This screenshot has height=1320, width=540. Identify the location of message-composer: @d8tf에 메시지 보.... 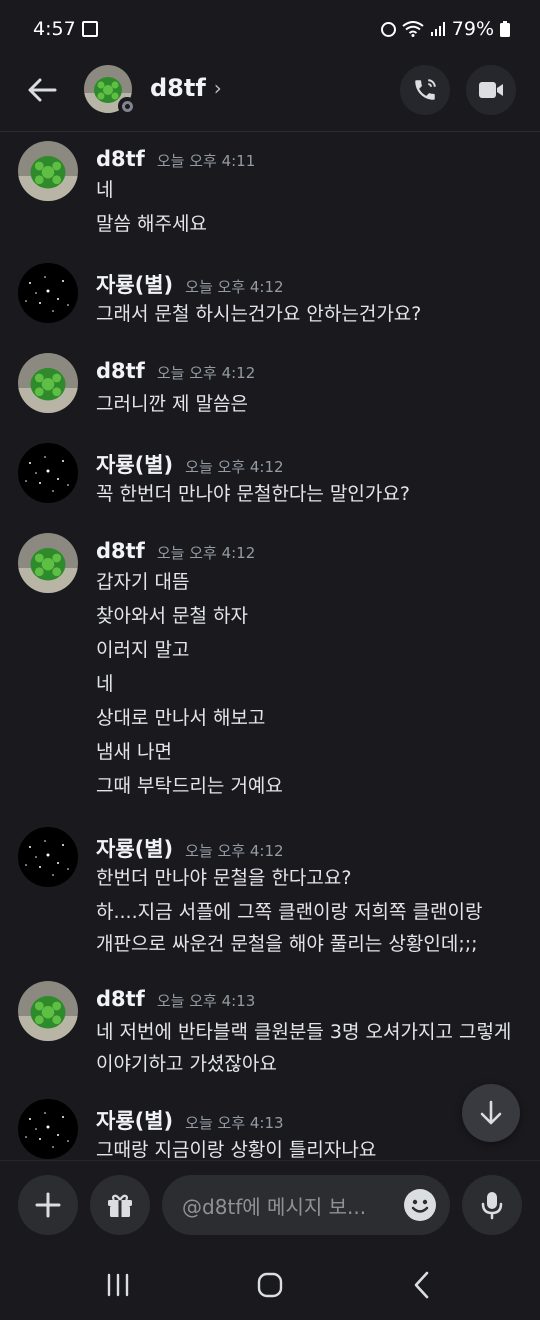
(270, 1204).